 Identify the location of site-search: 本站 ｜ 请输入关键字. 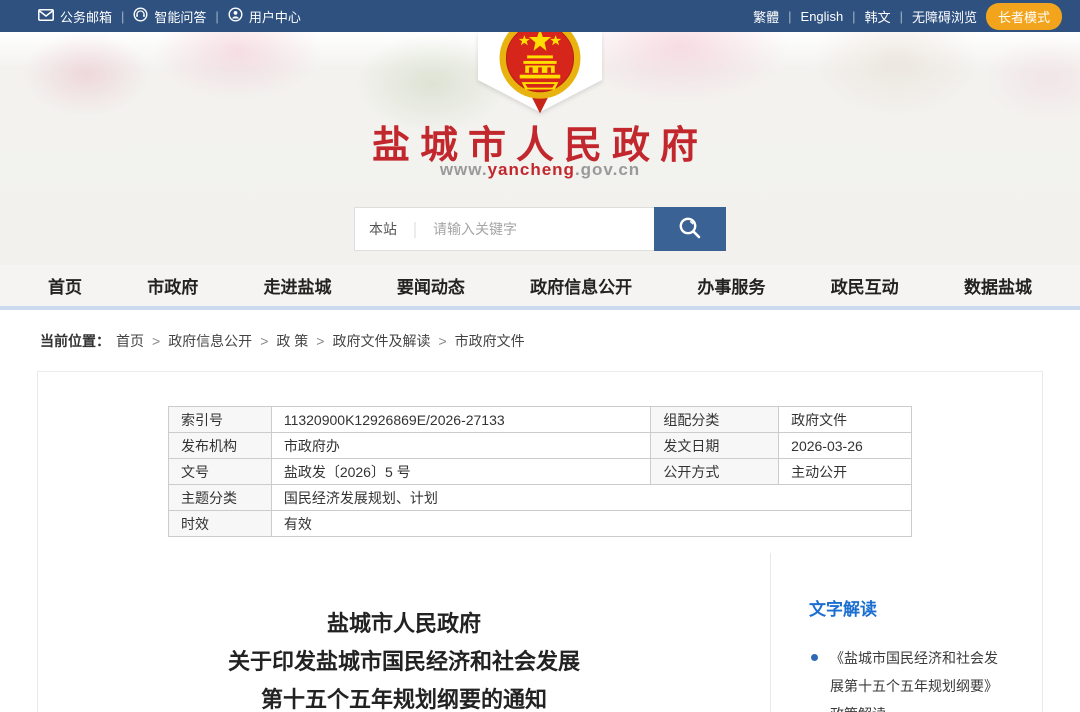
(540, 229).